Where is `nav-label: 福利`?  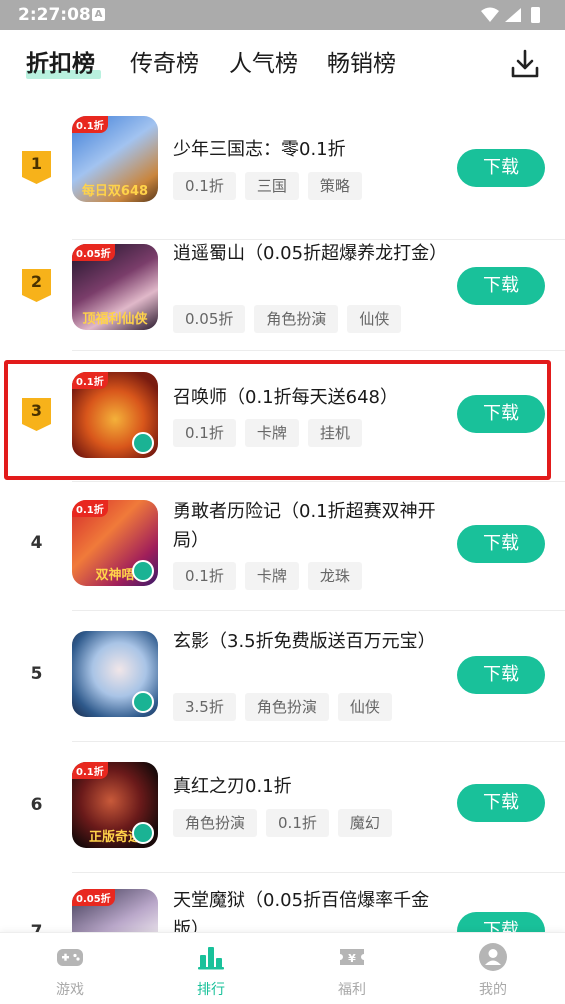 nav-label: 福利 is located at coordinates (352, 990).